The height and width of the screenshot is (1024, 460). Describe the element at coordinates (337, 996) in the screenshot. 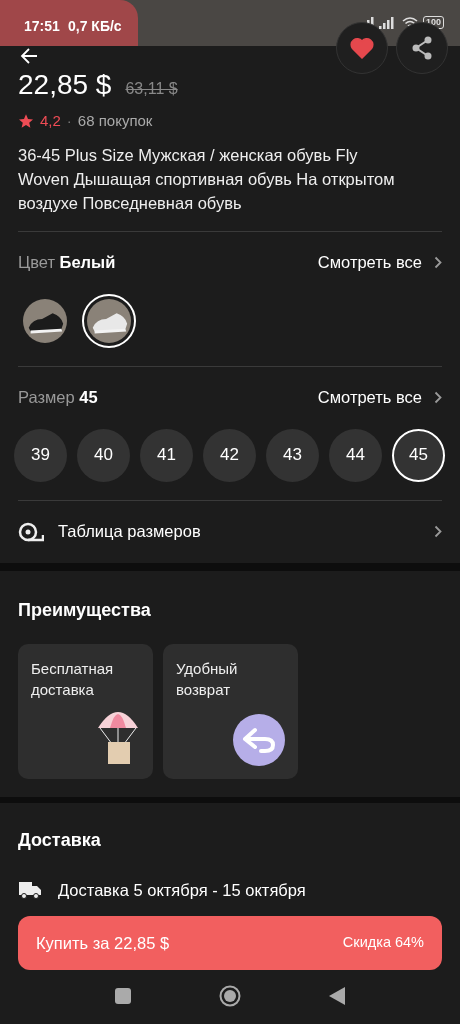

I see `back-nav-icon` at that location.